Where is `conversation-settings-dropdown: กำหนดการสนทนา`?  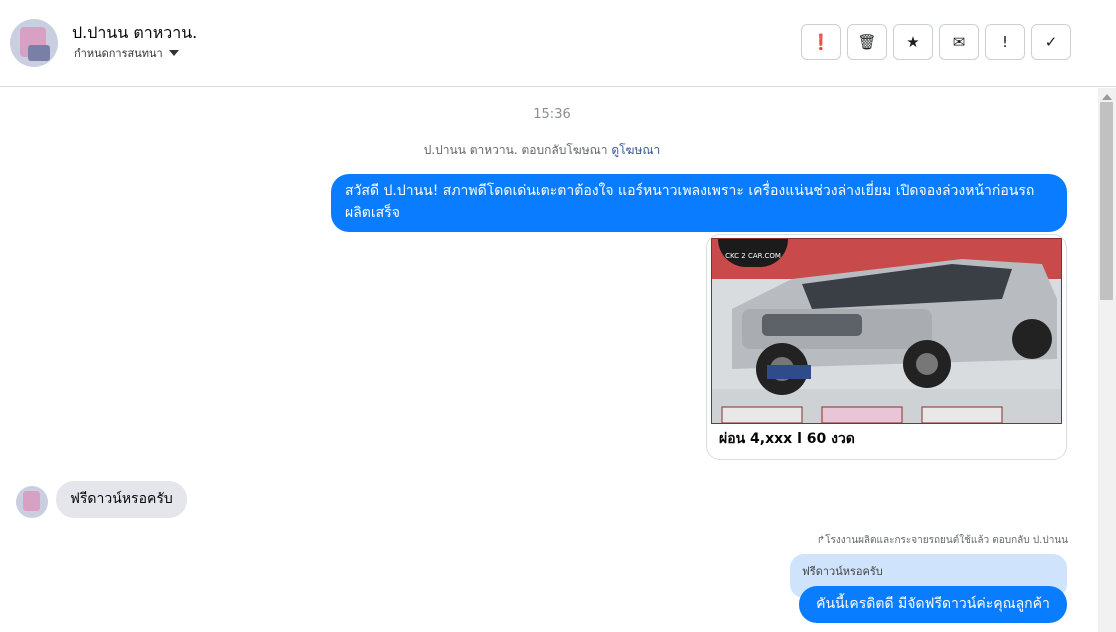 conversation-settings-dropdown: กำหนดการสนทนา is located at coordinates (126, 53).